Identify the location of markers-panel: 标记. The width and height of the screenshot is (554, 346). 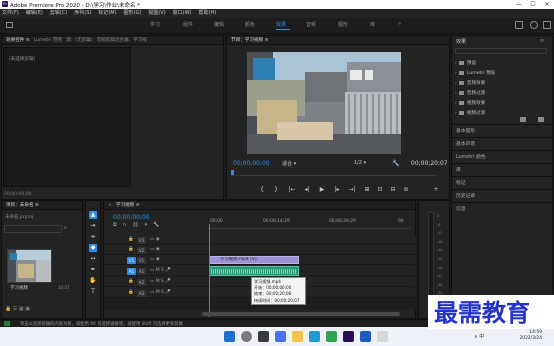
(502, 182).